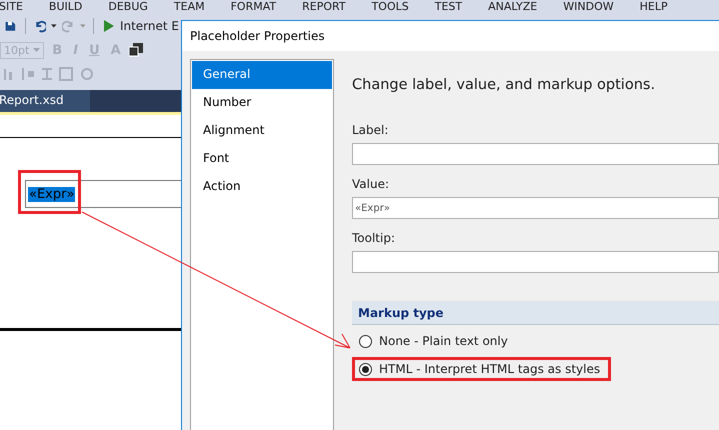  Describe the element at coordinates (196, 7) in the screenshot. I see `menu-item: TEAM` at that location.